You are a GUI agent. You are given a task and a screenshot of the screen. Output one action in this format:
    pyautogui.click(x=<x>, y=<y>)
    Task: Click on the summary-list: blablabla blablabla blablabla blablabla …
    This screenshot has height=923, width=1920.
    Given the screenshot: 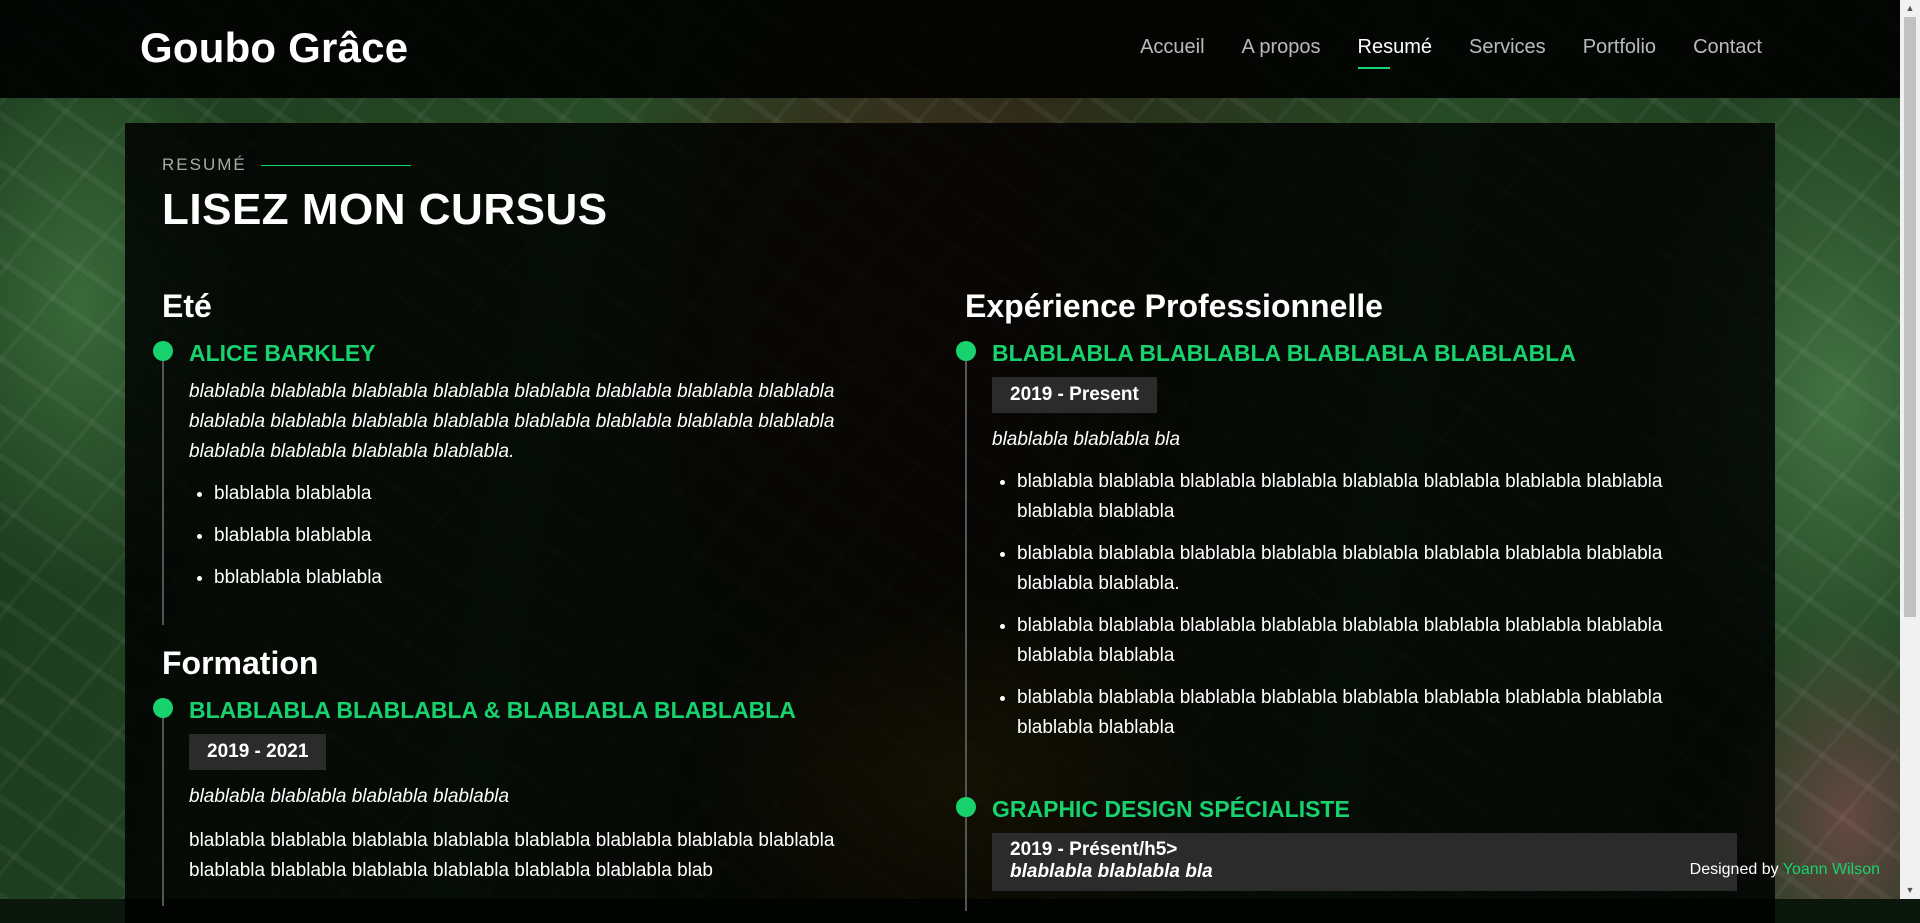 What is the action you would take?
    pyautogui.click(x=548, y=536)
    